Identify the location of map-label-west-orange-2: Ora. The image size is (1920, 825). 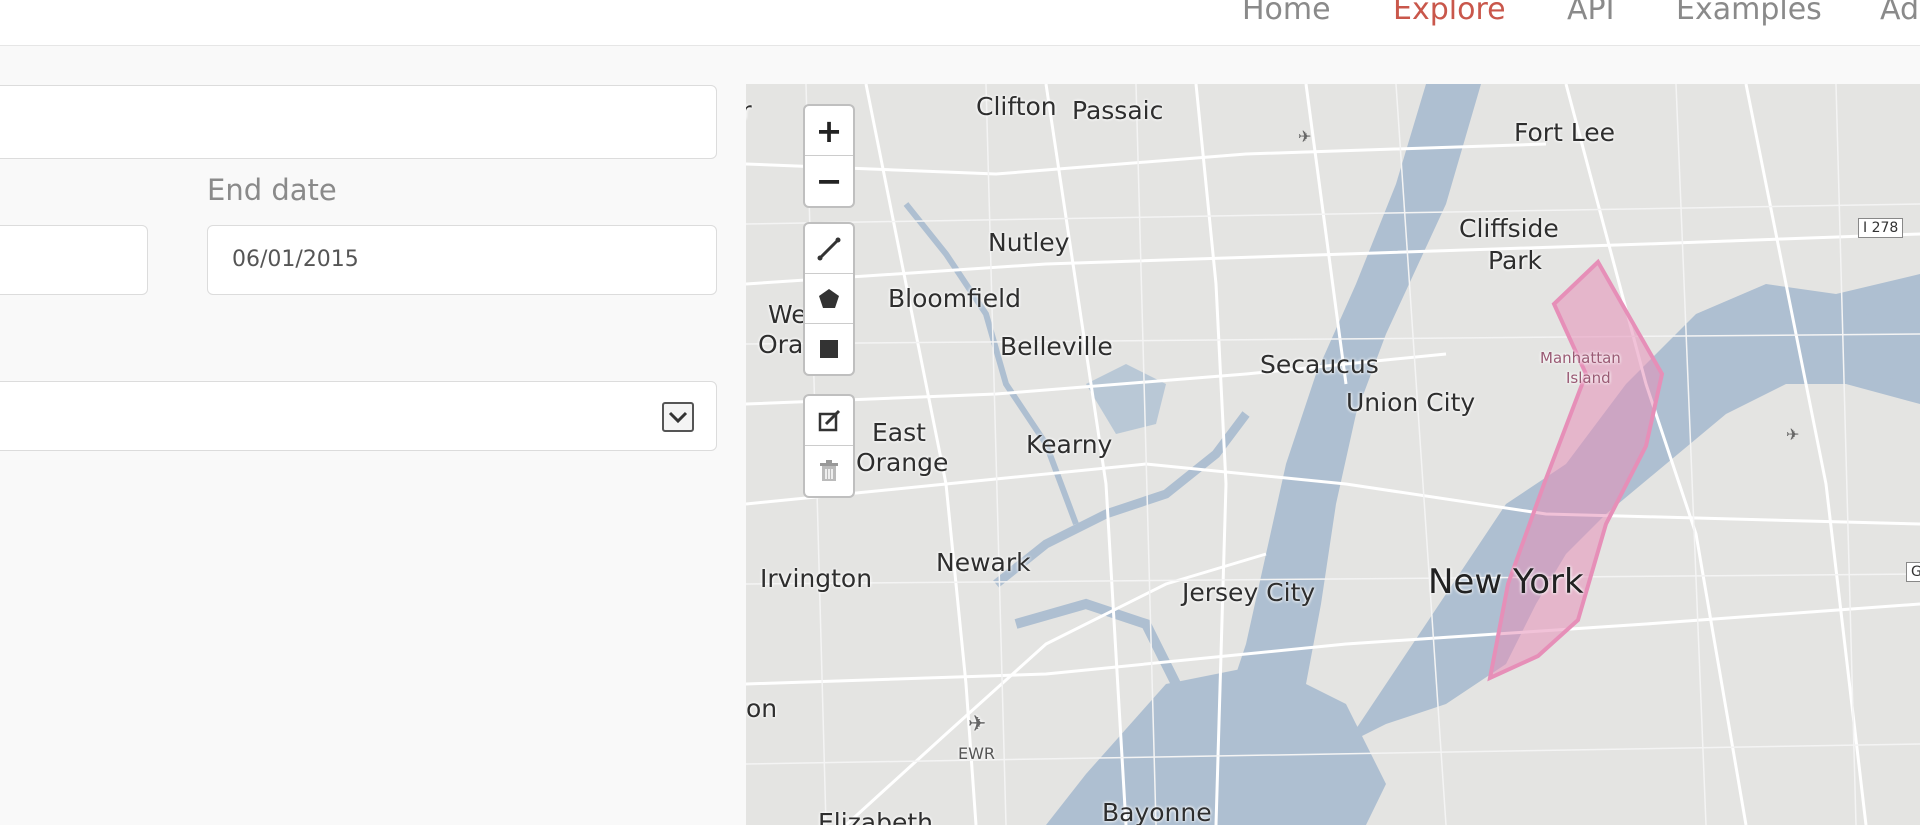
(781, 344).